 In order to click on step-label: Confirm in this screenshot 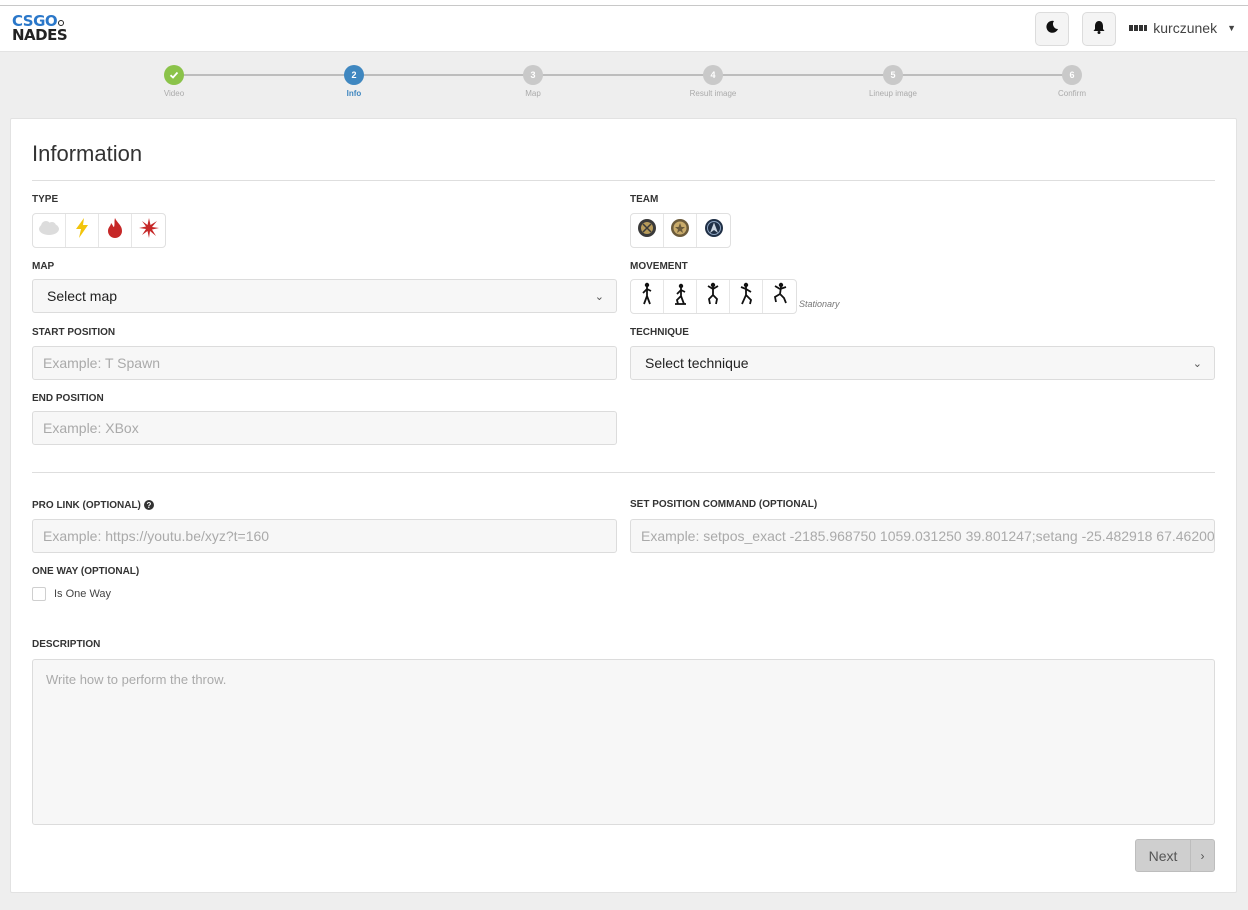, I will do `click(1071, 93)`.